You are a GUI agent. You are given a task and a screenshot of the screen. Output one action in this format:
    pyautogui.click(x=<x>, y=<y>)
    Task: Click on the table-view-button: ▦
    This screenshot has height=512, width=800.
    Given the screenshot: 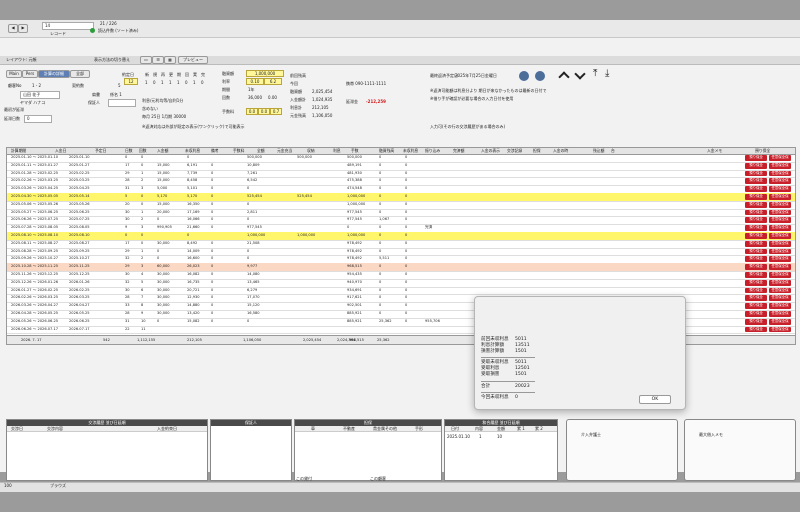 What is the action you would take?
    pyautogui.click(x=170, y=60)
    